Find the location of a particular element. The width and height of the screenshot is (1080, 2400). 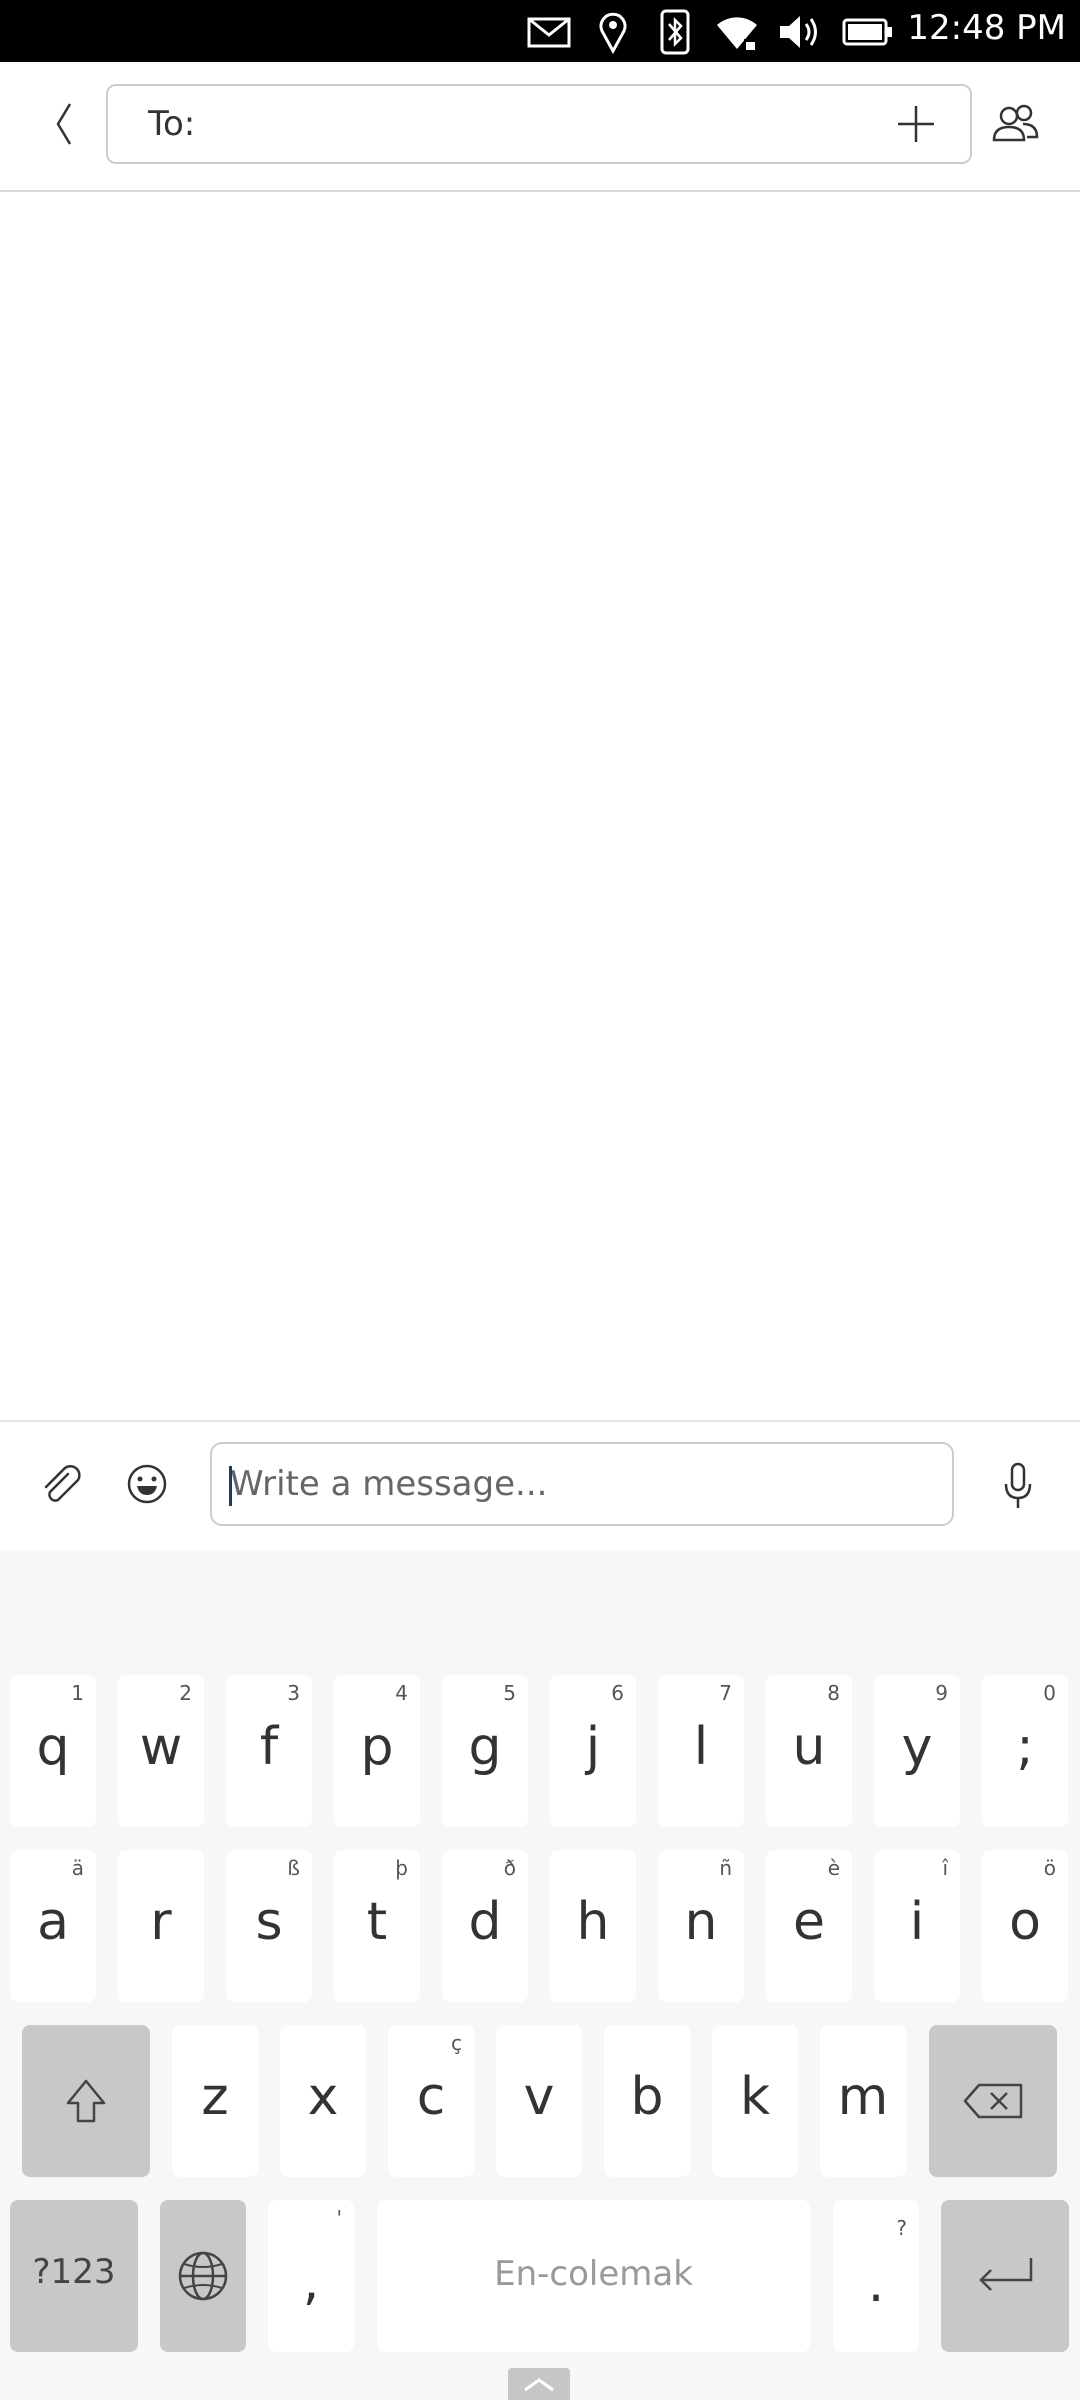

period-key-alt: ? is located at coordinates (901, 2228).